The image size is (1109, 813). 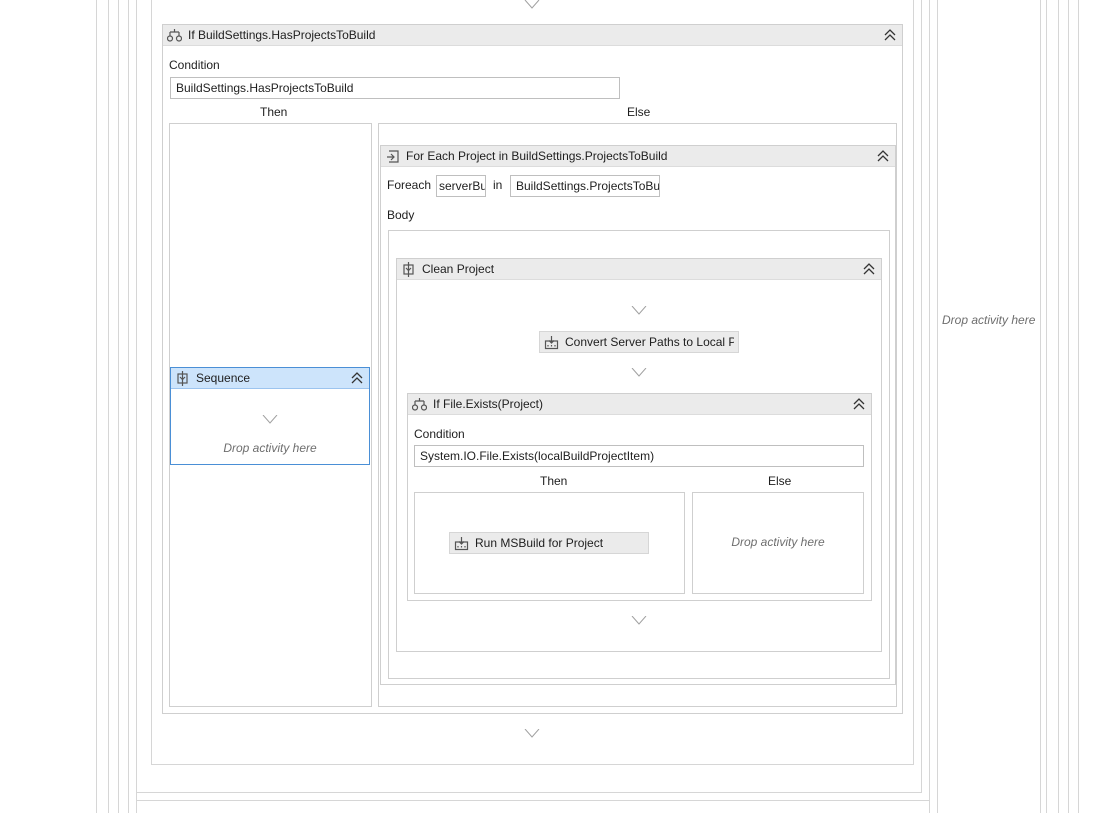 What do you see at coordinates (270, 378) in the screenshot?
I see `sequence-header: Sequence` at bounding box center [270, 378].